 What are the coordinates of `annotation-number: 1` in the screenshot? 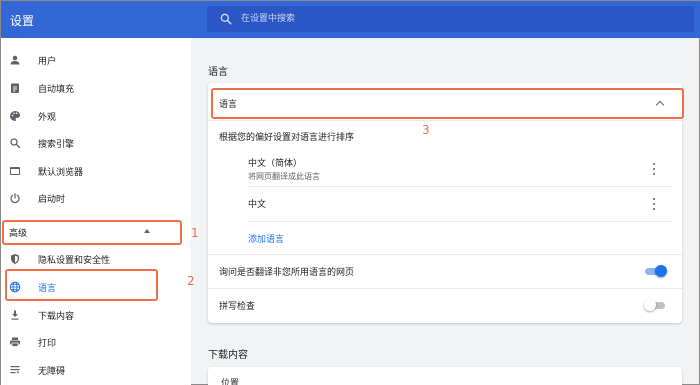 It's located at (195, 233).